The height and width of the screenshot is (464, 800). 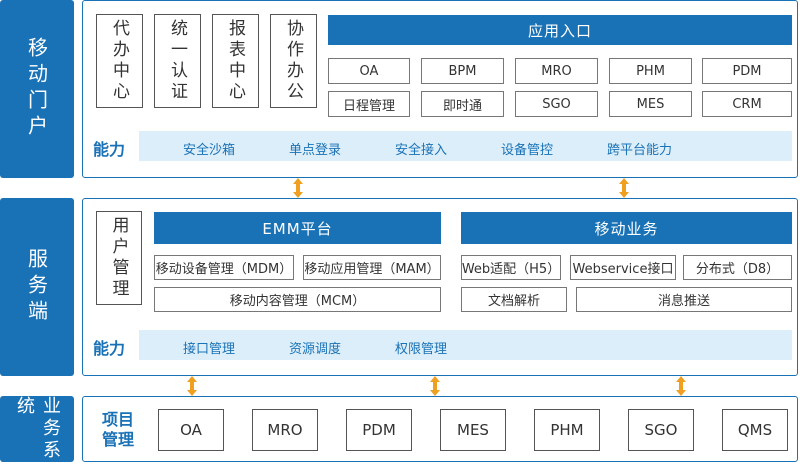 What do you see at coordinates (369, 104) in the screenshot?
I see `app-entry-cell: 日程管理` at bounding box center [369, 104].